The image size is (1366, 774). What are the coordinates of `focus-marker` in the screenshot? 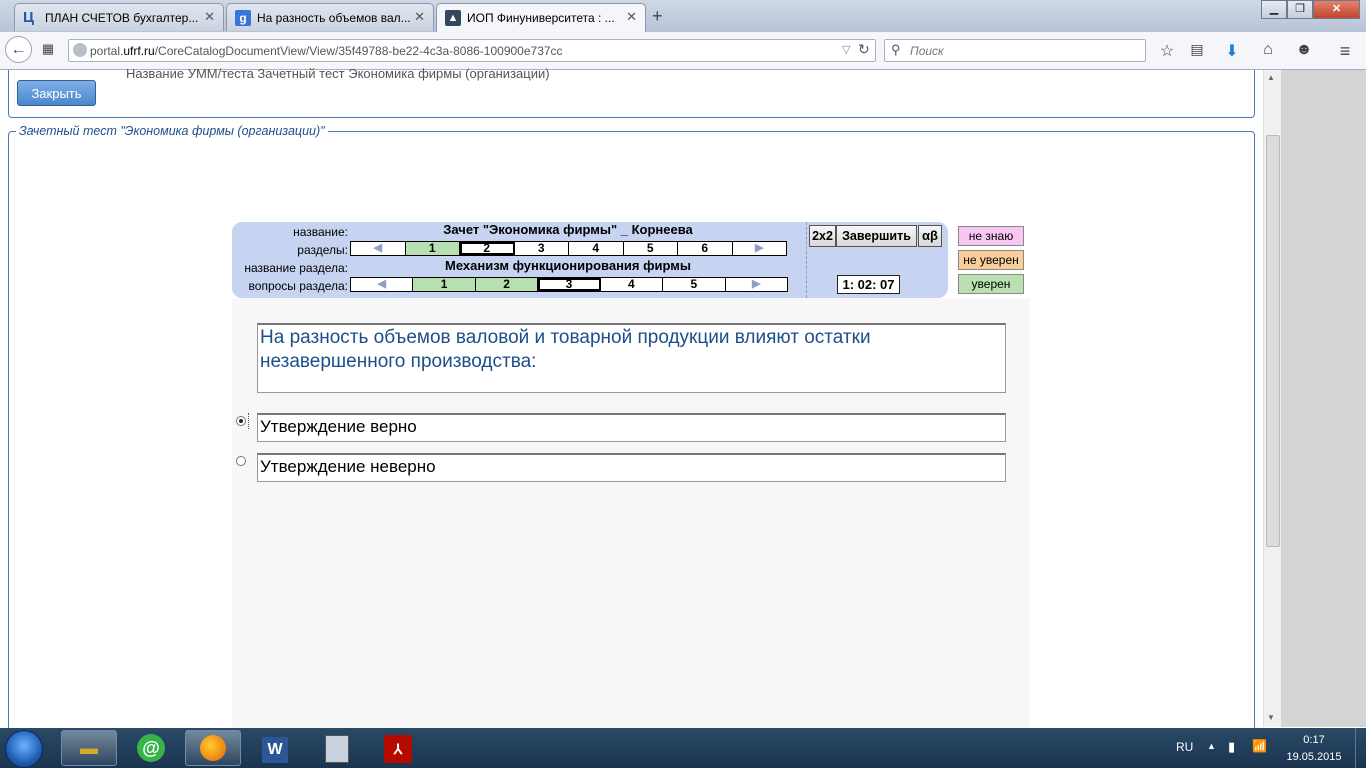 It's located at (249, 421).